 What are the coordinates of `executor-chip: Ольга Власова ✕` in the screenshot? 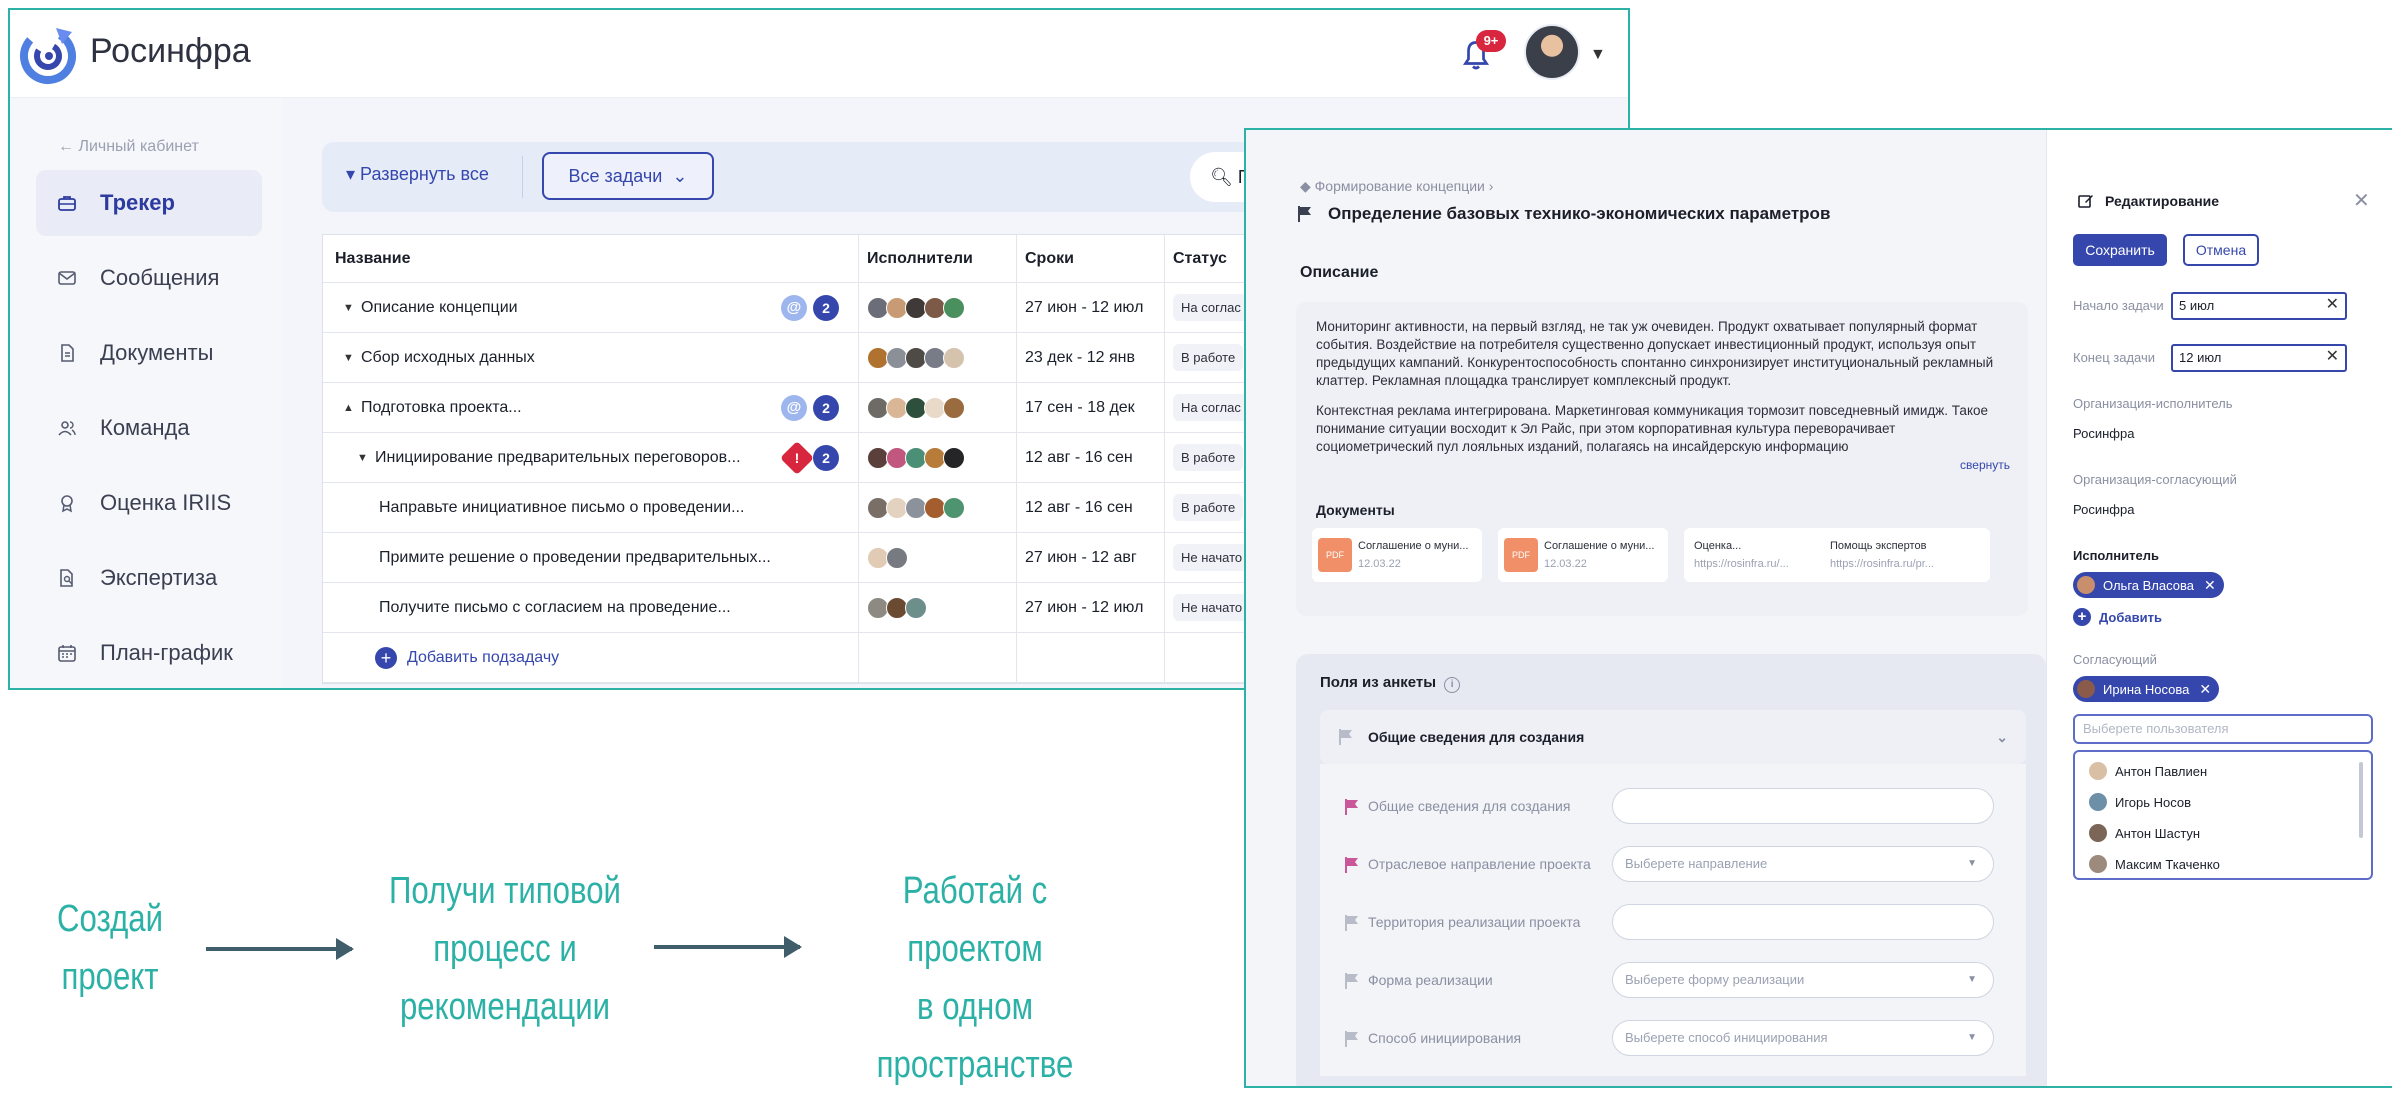 It's located at (2148, 585).